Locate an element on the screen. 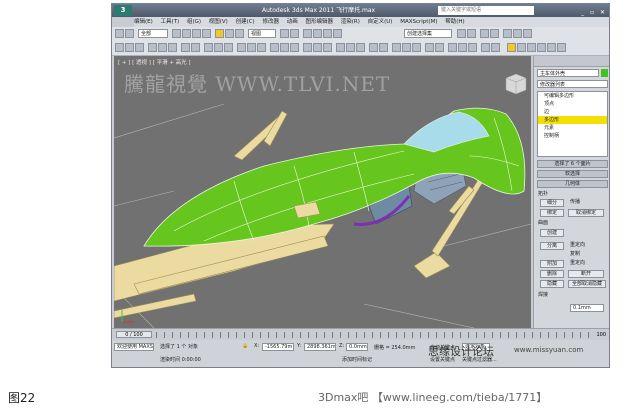 This screenshot has height=409, width=640. tool-f-icon is located at coordinates (172, 47).